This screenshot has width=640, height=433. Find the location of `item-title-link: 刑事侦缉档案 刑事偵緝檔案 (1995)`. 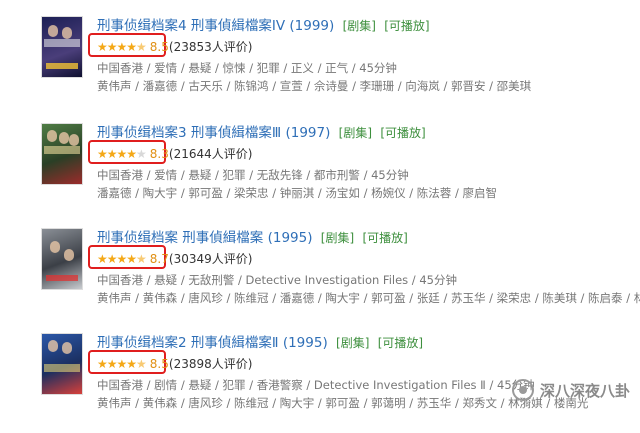

item-title-link: 刑事侦缉档案 刑事偵緝檔案 (1995) is located at coordinates (204, 238).